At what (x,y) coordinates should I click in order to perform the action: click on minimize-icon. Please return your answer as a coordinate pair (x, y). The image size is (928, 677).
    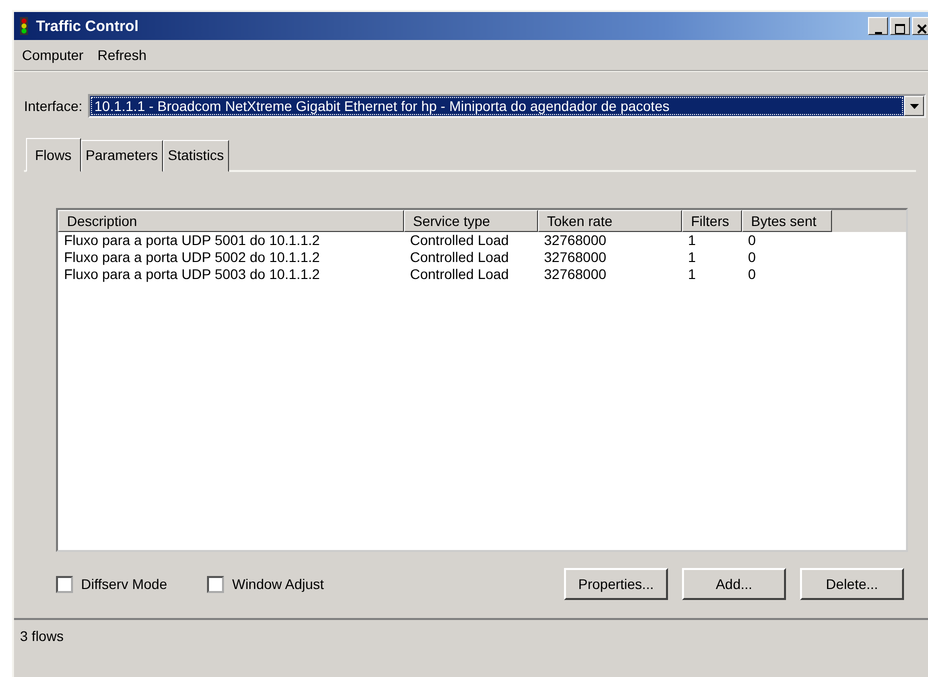
    Looking at the image, I should click on (878, 33).